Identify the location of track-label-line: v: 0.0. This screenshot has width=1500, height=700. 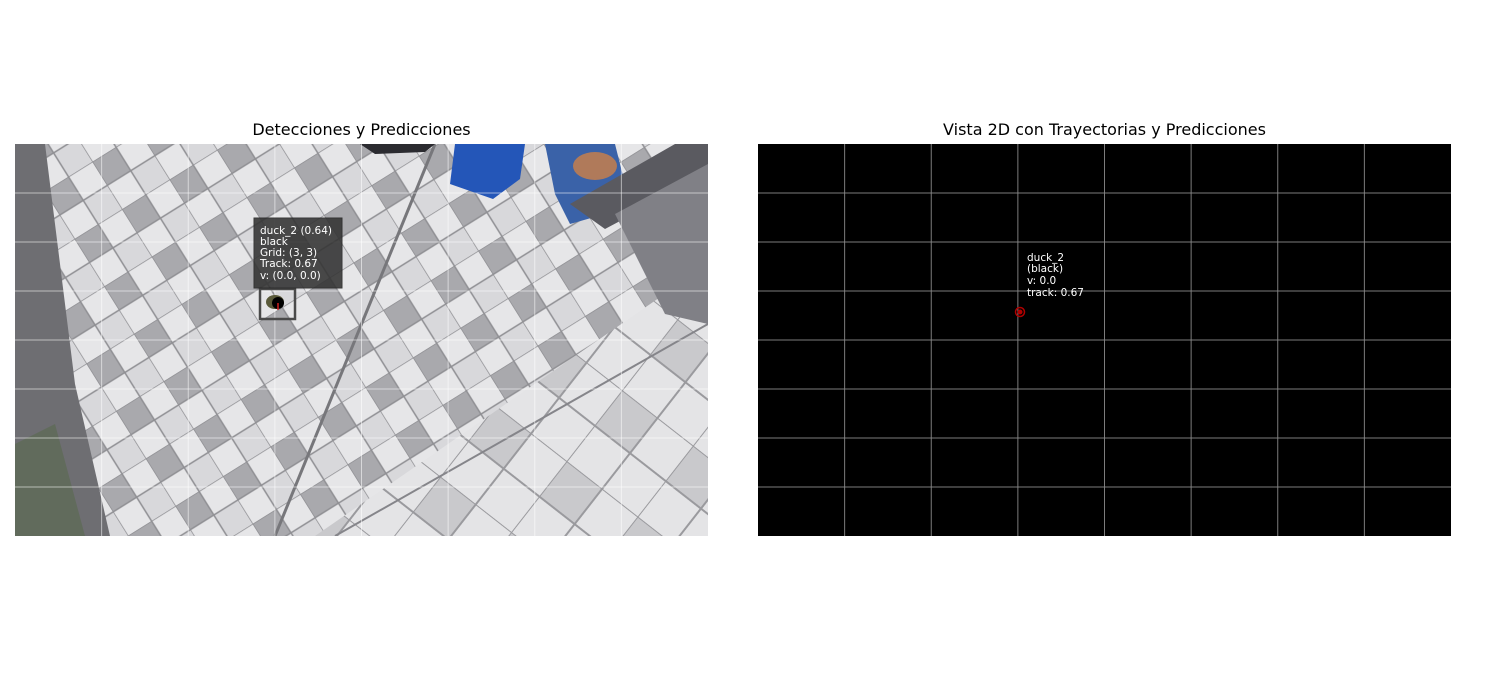
(1041, 281).